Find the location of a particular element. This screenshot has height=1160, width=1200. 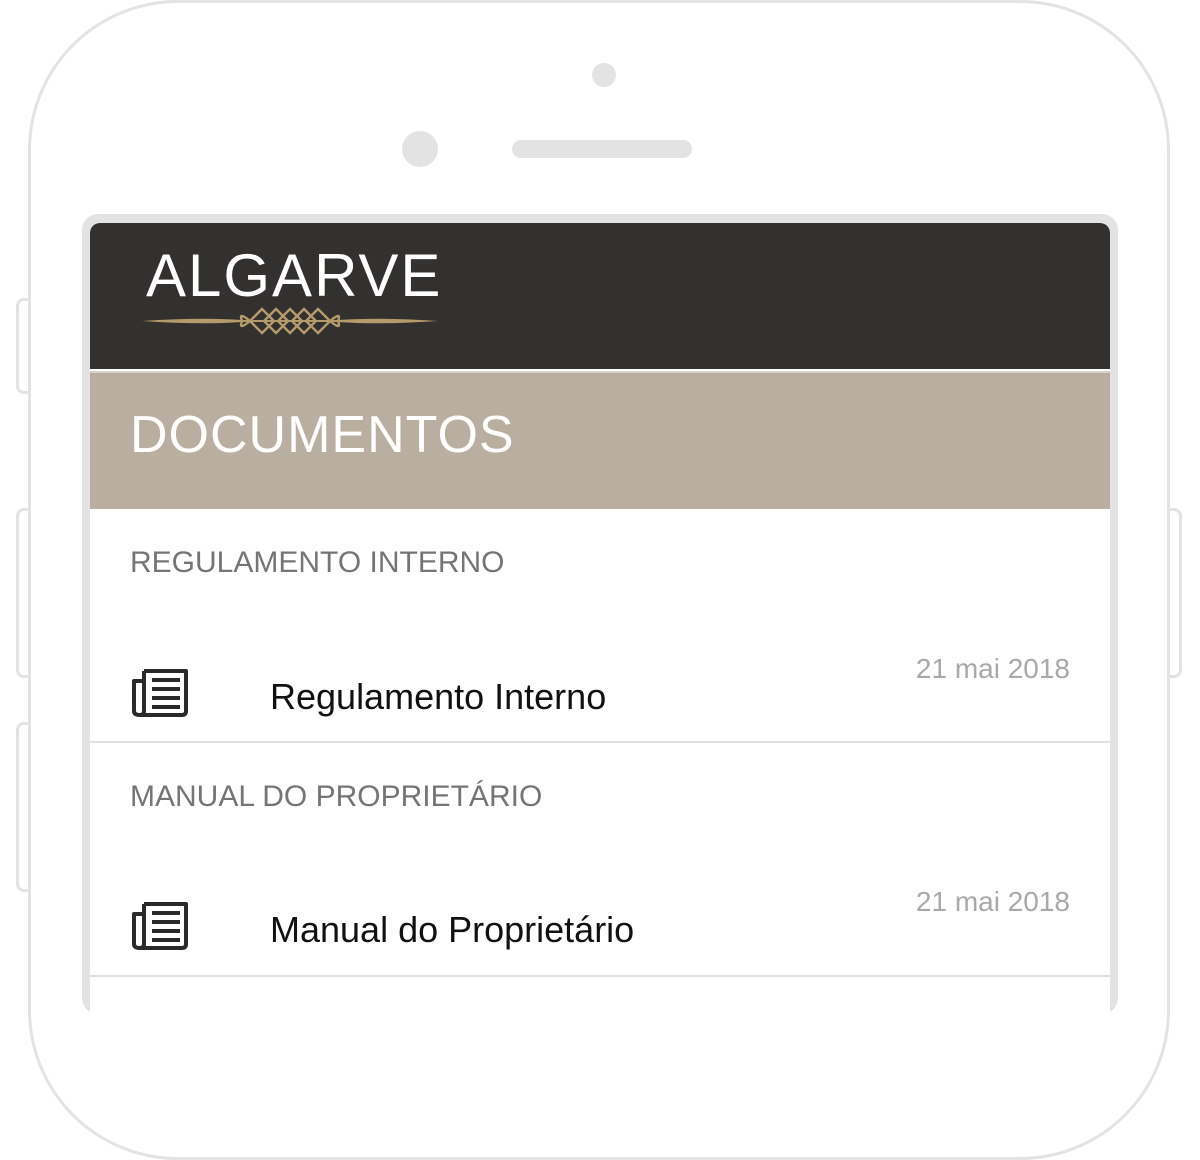

document-row-manual: Manual do Proprietário 21 mai 2018 is located at coordinates (600, 923).